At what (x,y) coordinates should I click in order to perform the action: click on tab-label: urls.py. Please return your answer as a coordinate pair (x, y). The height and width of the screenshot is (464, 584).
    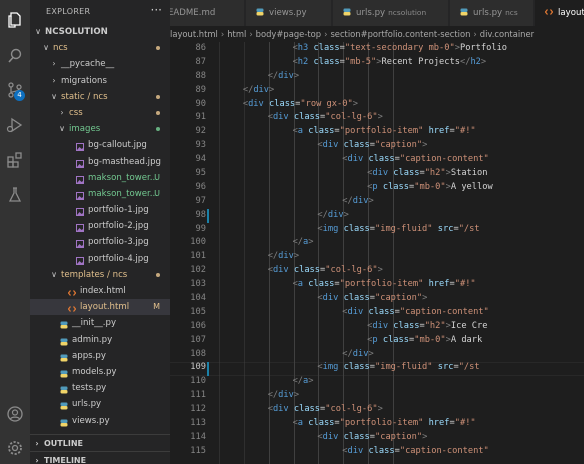
    Looking at the image, I should click on (371, 13).